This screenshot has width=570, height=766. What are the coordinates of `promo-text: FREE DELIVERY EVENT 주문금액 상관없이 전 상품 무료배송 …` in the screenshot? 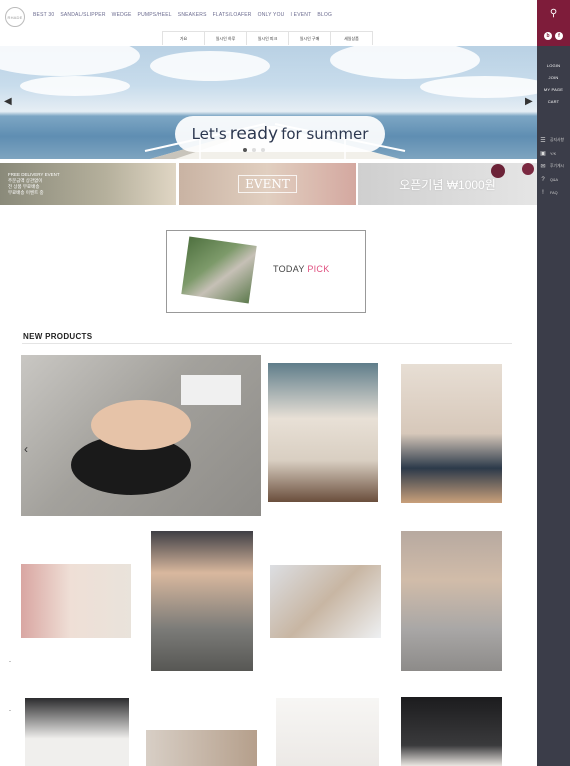 It's located at (34, 183).